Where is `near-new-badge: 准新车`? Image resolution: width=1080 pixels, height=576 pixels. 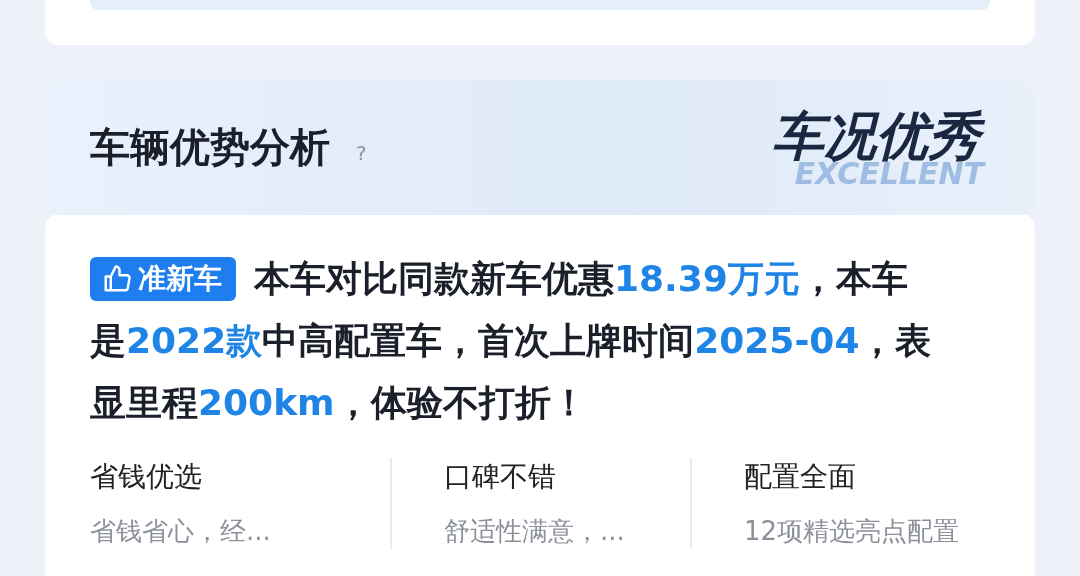
near-new-badge: 准新车 is located at coordinates (163, 279).